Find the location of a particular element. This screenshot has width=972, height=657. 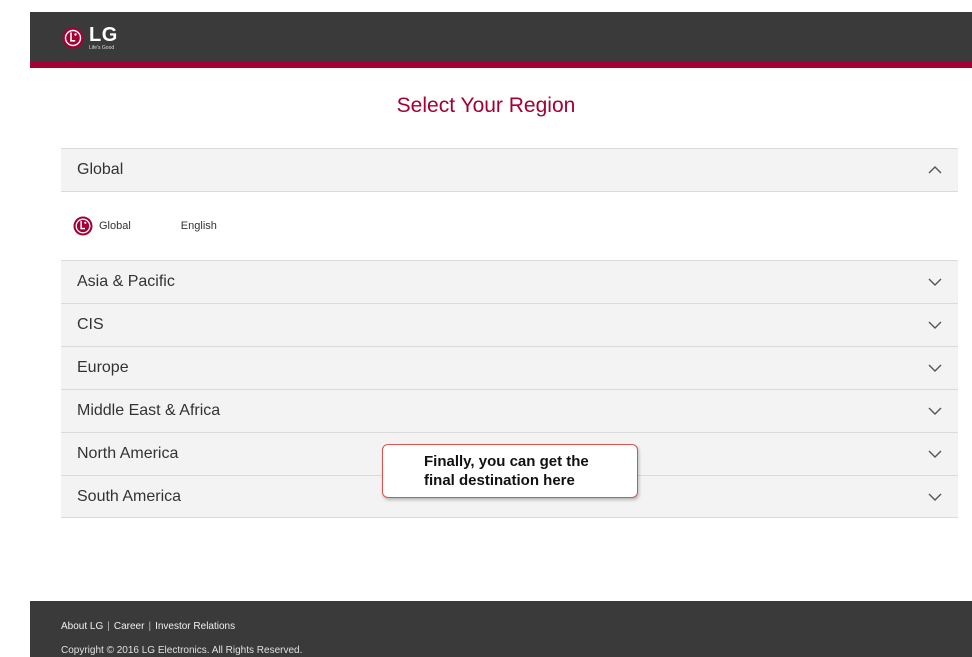

region-label: CIS is located at coordinates (90, 324).